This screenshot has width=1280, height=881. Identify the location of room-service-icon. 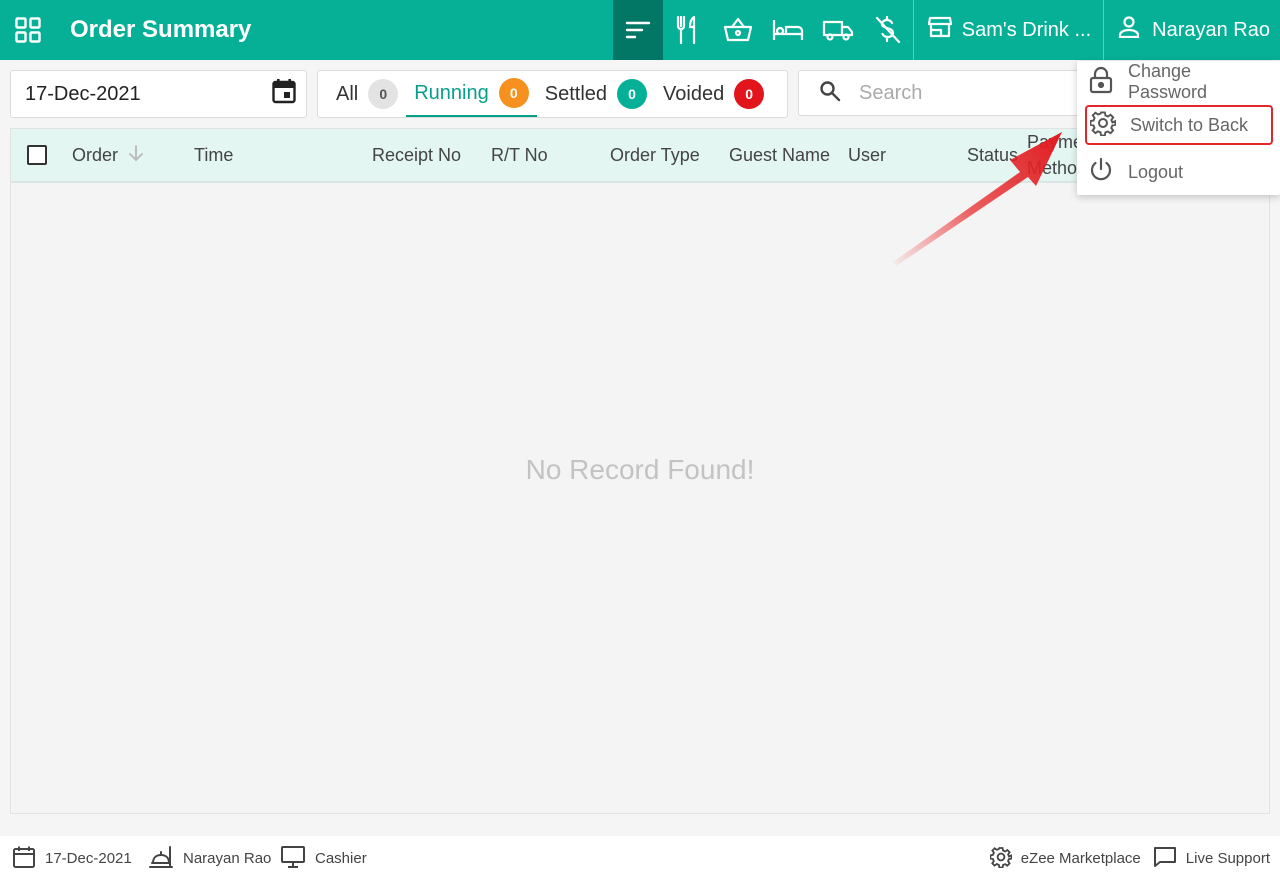
(788, 30).